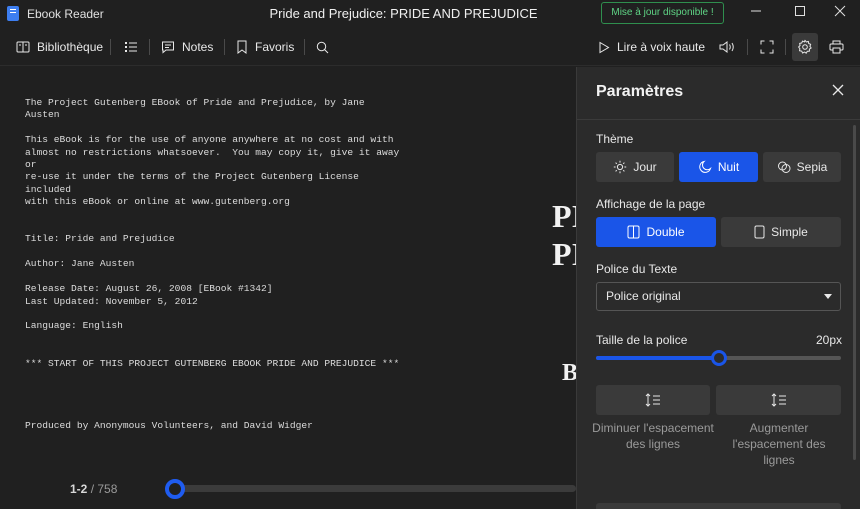  What do you see at coordinates (728, 167) in the screenshot?
I see `theme-night-label: Nuit` at bounding box center [728, 167].